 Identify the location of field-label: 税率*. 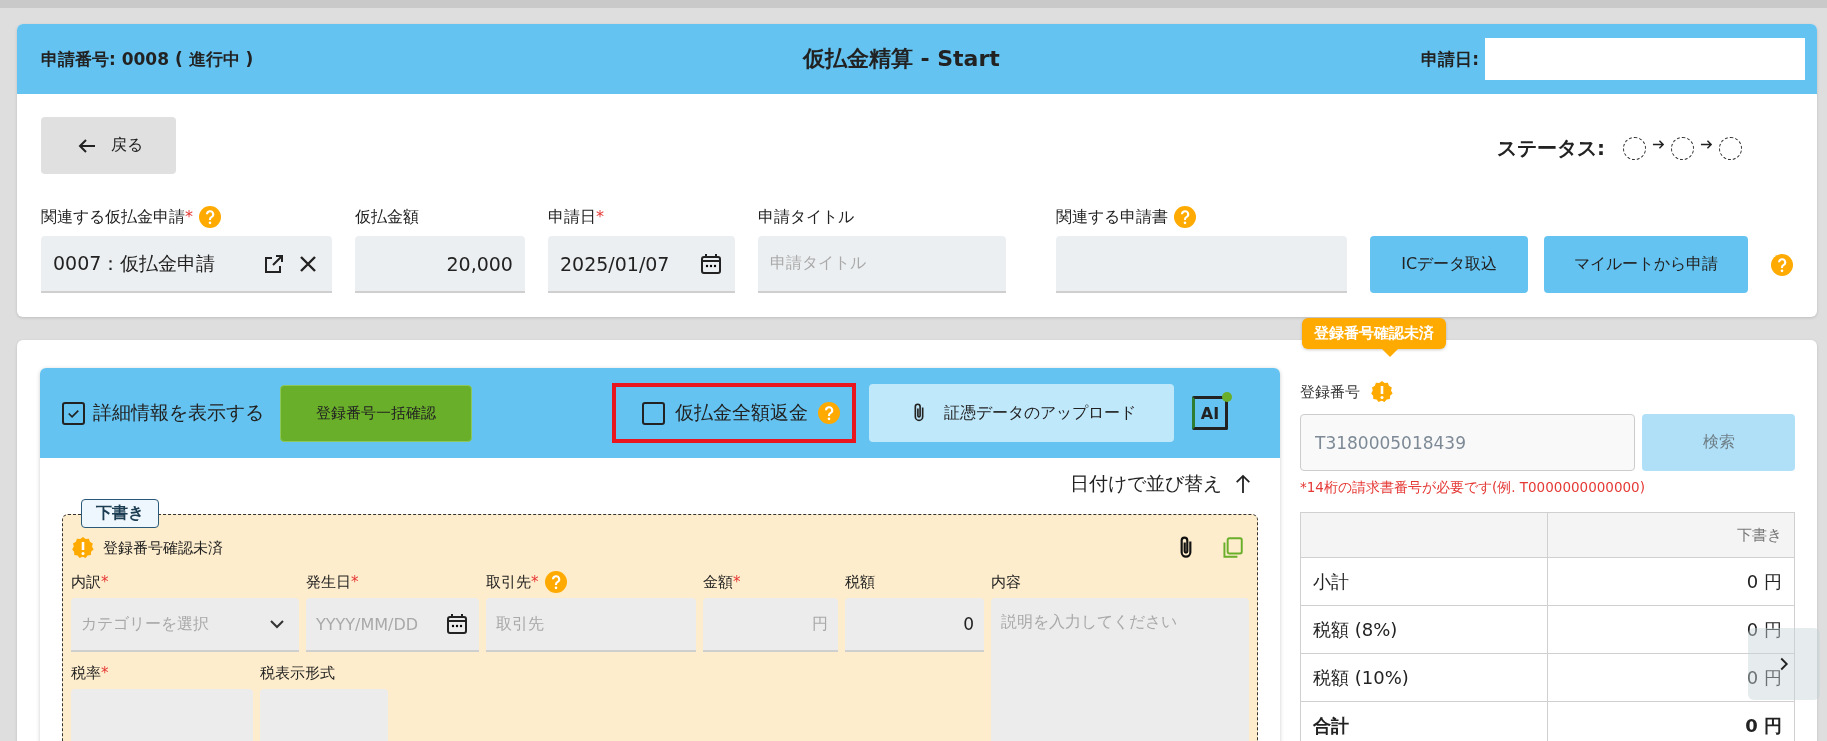
(90, 673).